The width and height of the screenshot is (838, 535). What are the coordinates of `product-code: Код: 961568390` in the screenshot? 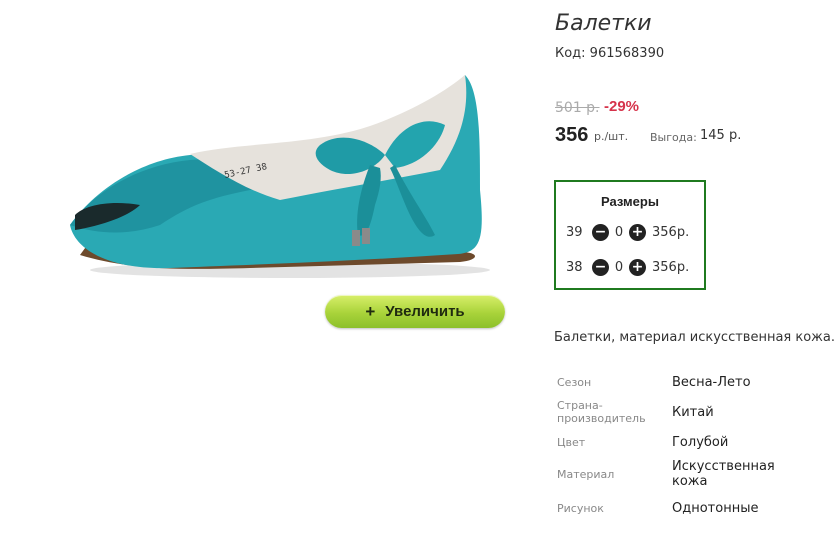 It's located at (610, 53).